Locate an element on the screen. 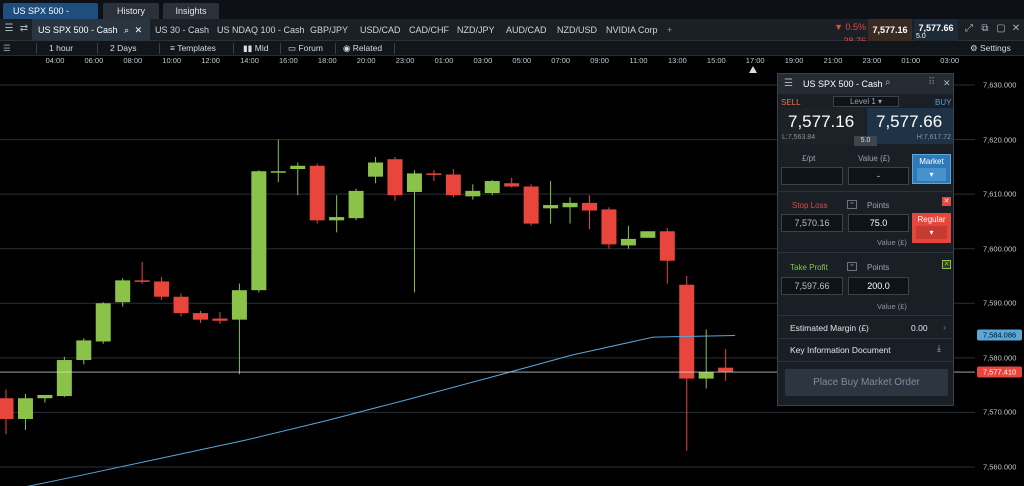 Image resolution: width=1024 pixels, height=486 pixels. forum-button: ▭ Forum is located at coordinates (305, 48).